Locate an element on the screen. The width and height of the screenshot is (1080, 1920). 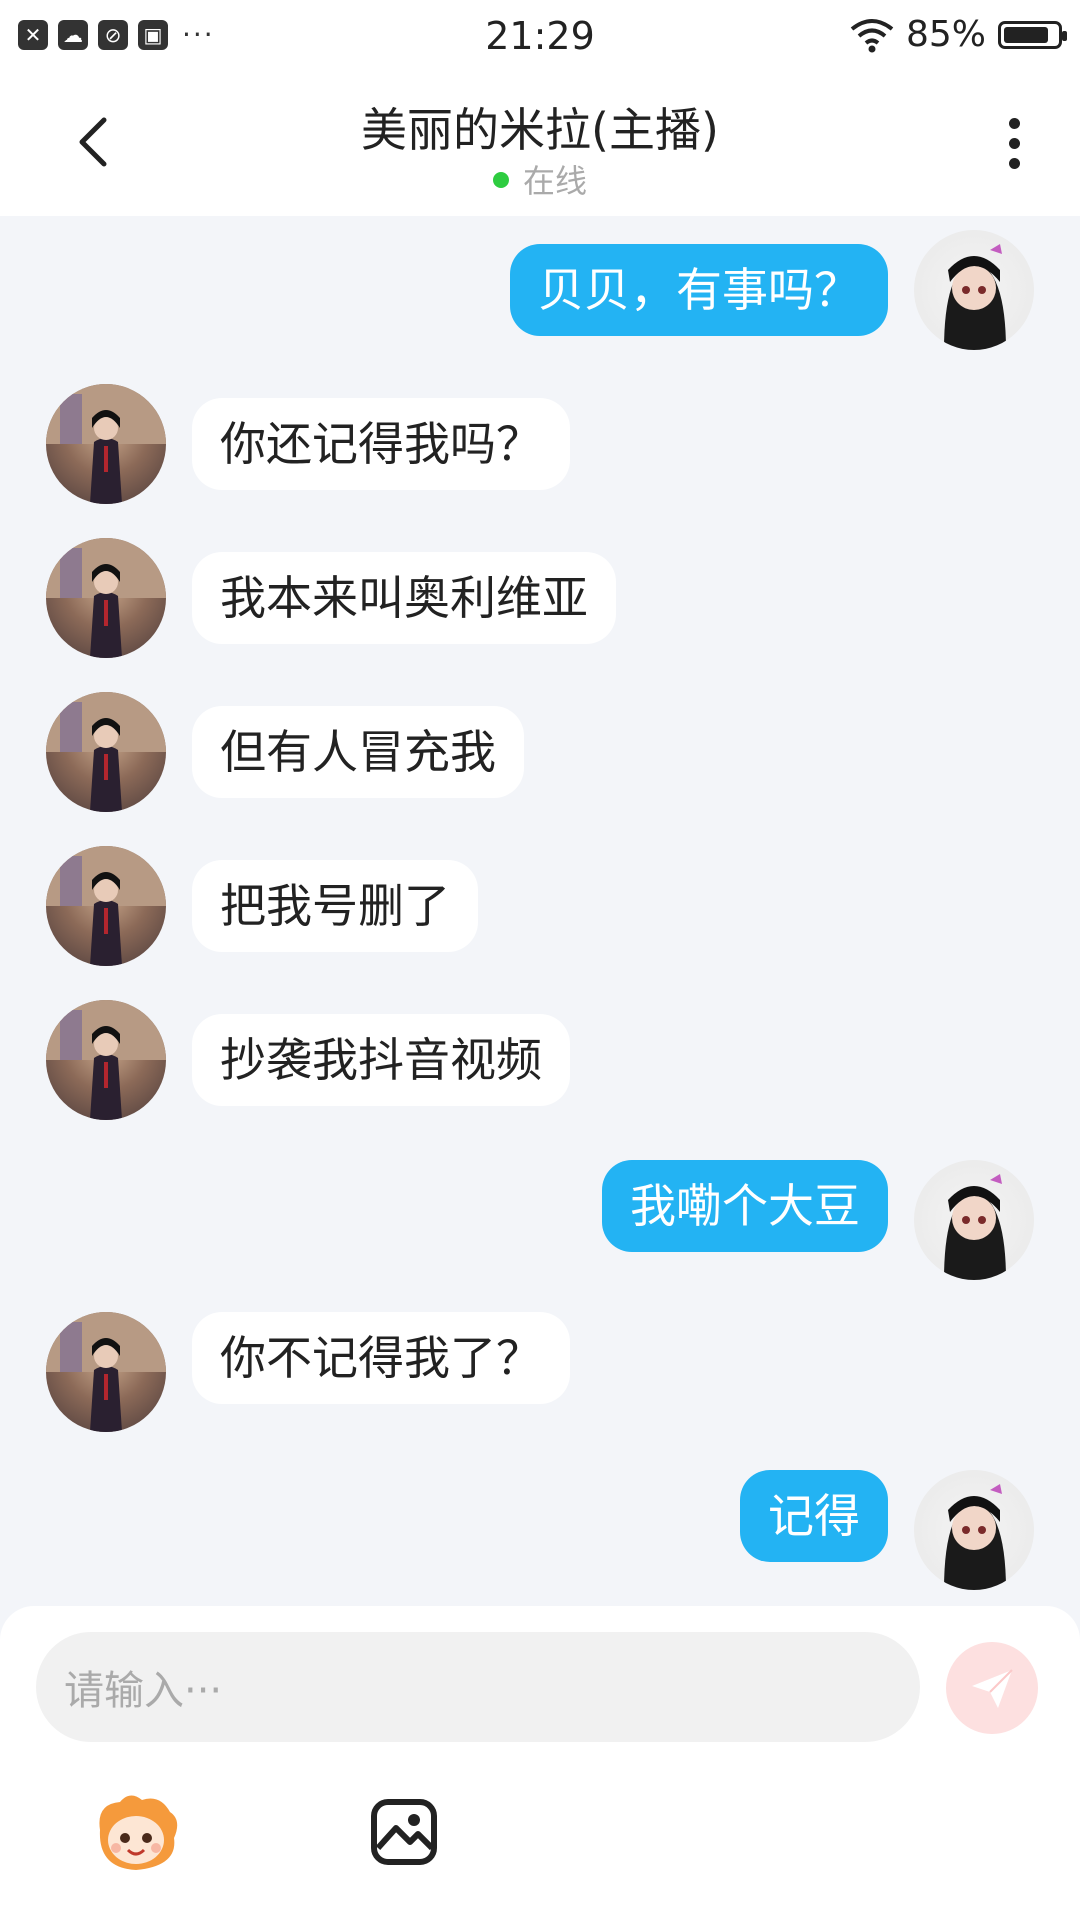
message-bubble-sent: 贝贝，有事吗？ is located at coordinates (699, 290).